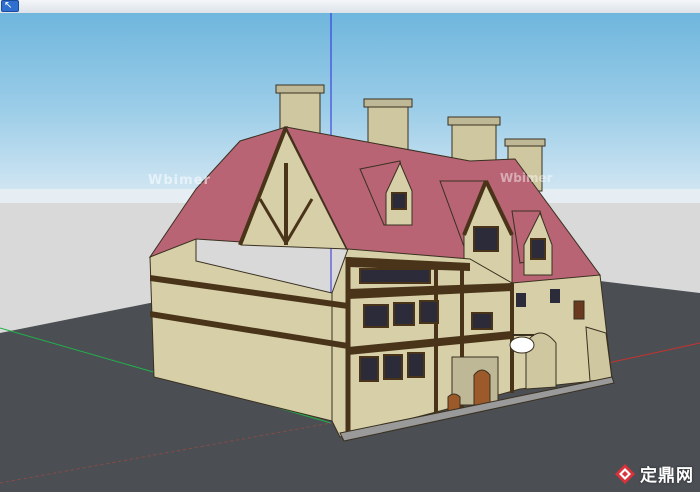 This screenshot has width=700, height=492. I want to click on brand-logo: 定鼎网, so click(654, 473).